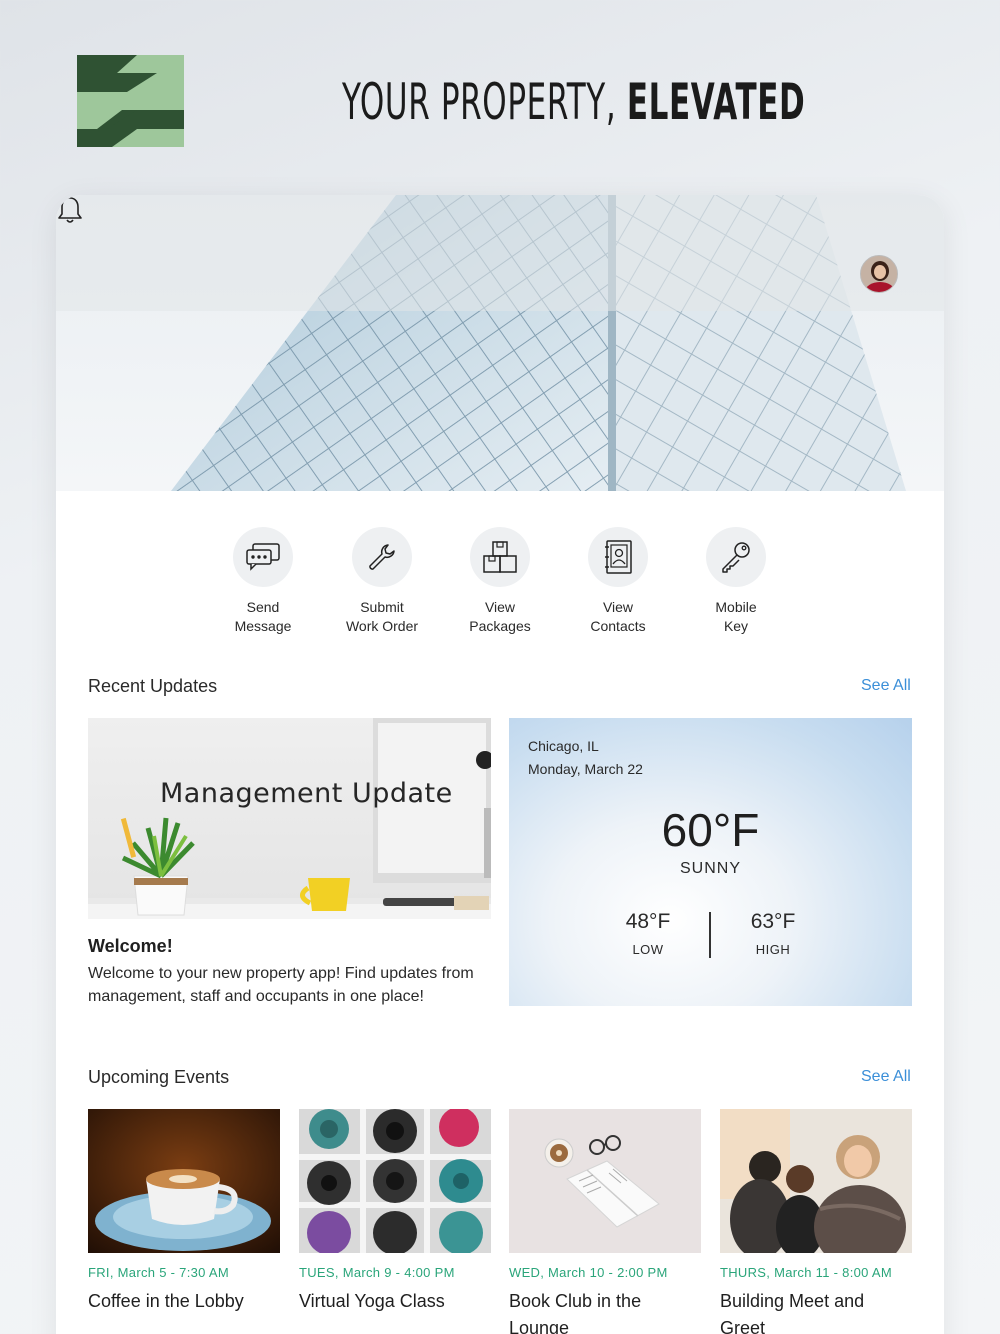 This screenshot has height=1334, width=1000. Describe the element at coordinates (792, 1312) in the screenshot. I see `event-title: Building Meet and Greet` at that location.